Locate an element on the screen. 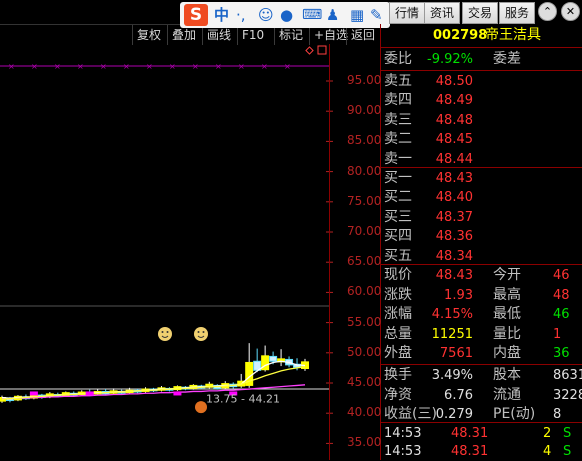  tick-time: 14:53 is located at coordinates (403, 433).